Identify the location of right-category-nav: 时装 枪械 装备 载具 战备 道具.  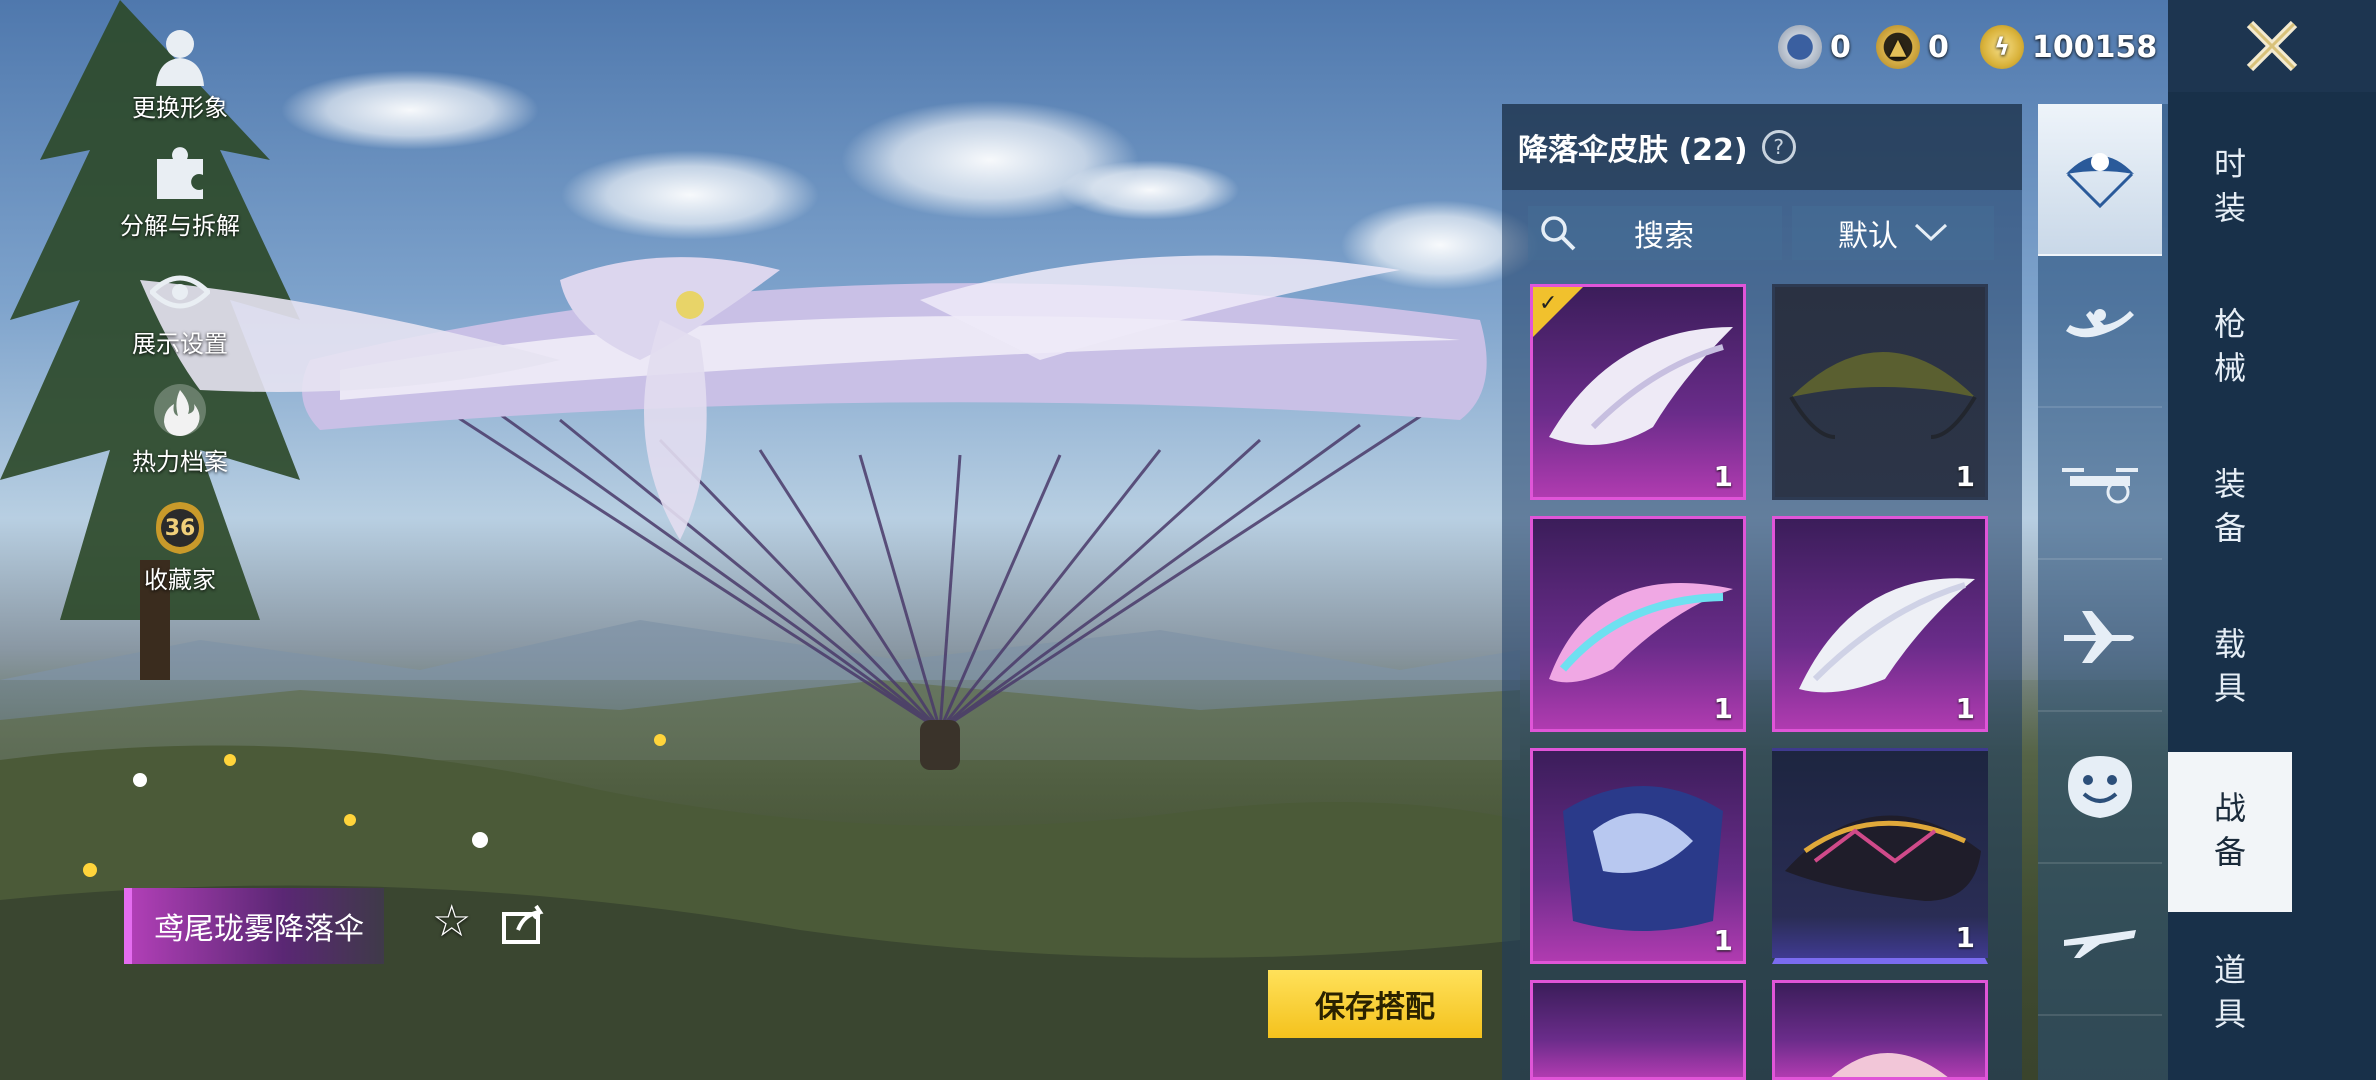
(2272, 586).